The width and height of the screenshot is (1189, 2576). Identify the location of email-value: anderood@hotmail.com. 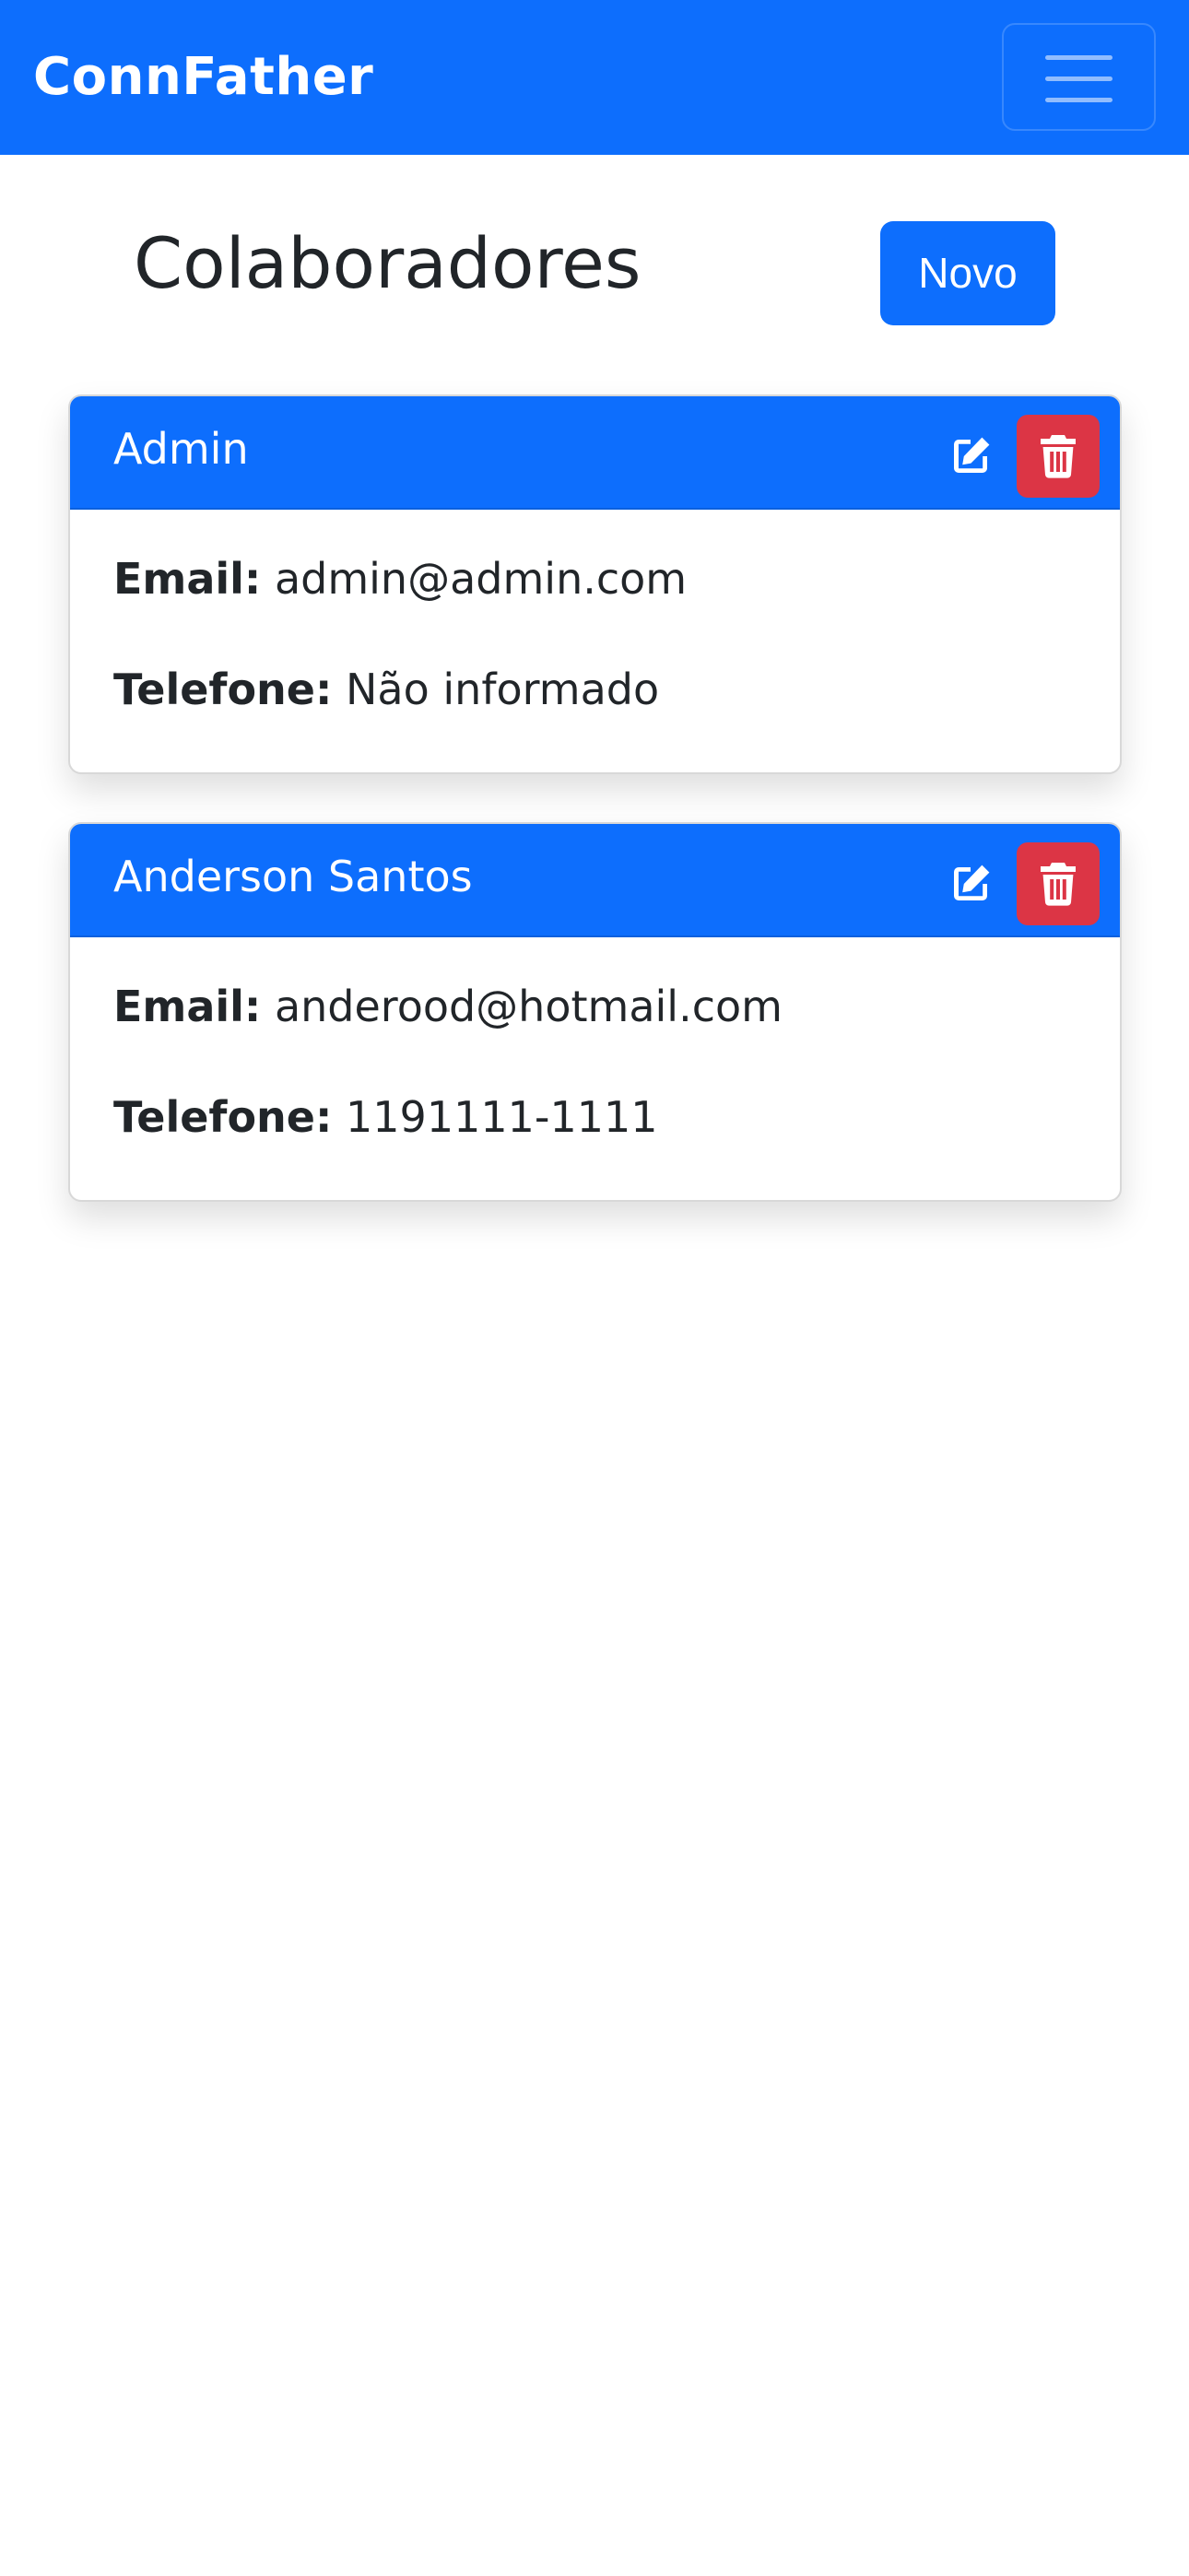
(528, 1006).